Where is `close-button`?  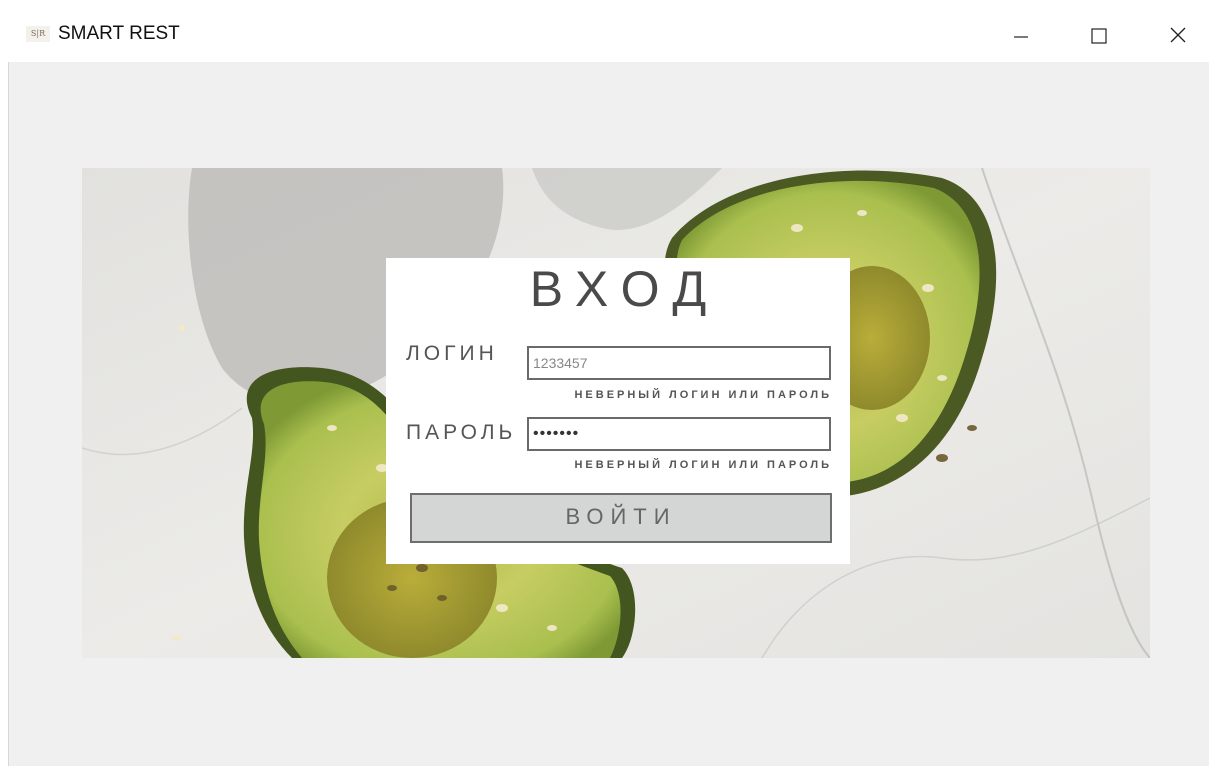 close-button is located at coordinates (1178, 34).